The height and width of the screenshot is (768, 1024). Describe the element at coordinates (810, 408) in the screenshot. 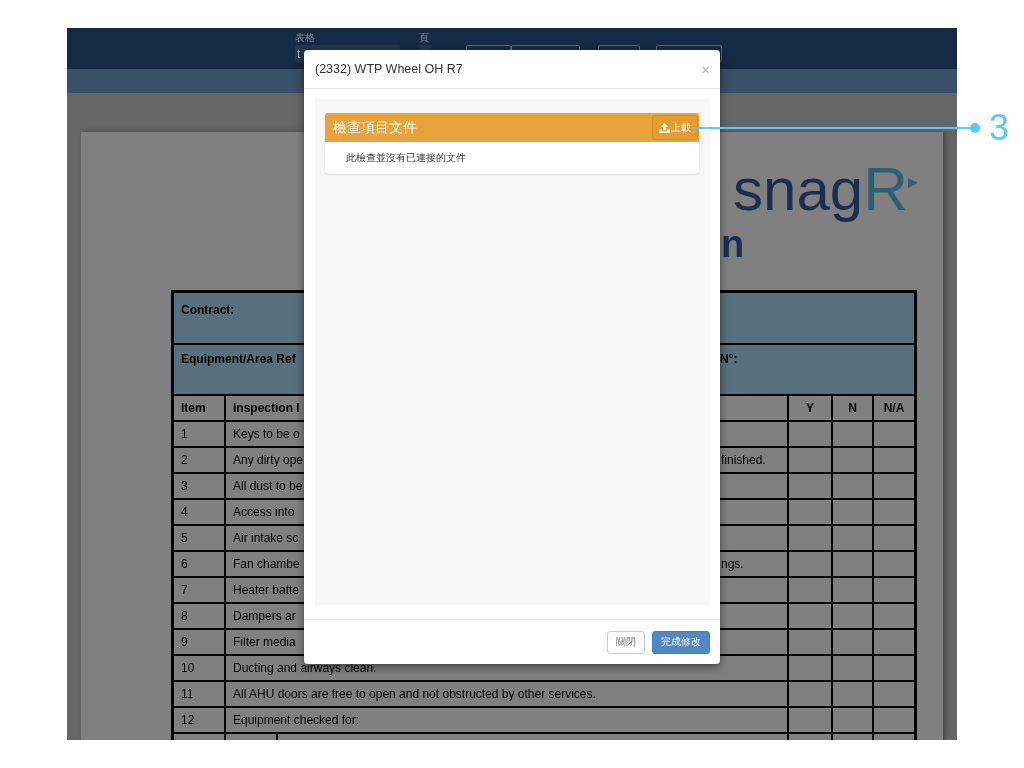

I see `column-header: Y` at that location.